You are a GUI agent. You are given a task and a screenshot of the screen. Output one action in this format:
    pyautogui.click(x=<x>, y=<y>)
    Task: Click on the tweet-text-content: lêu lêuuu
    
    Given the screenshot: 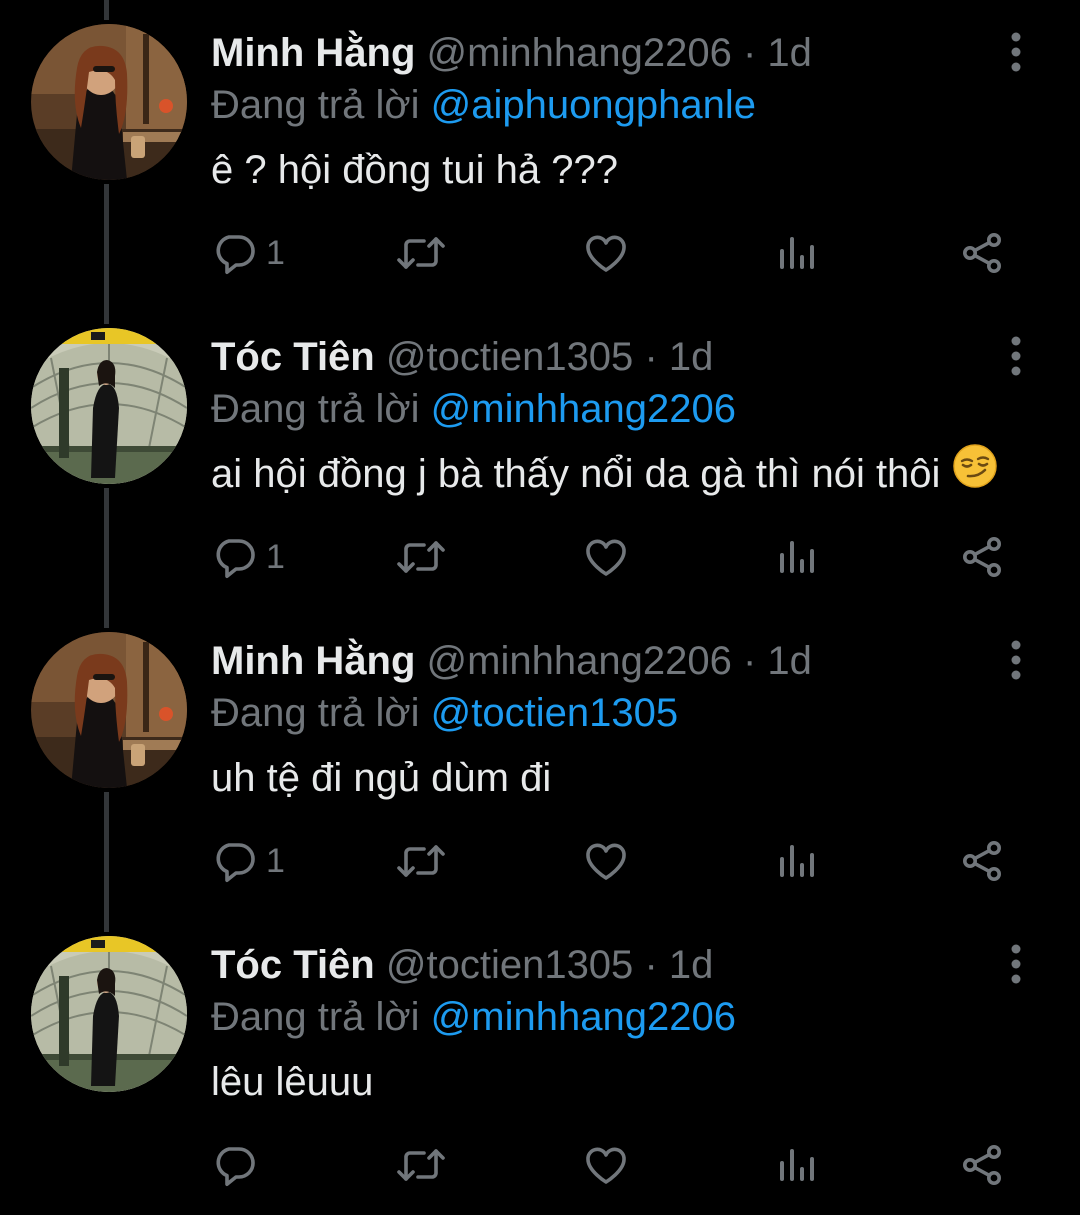 What is the action you would take?
    pyautogui.click(x=292, y=1082)
    